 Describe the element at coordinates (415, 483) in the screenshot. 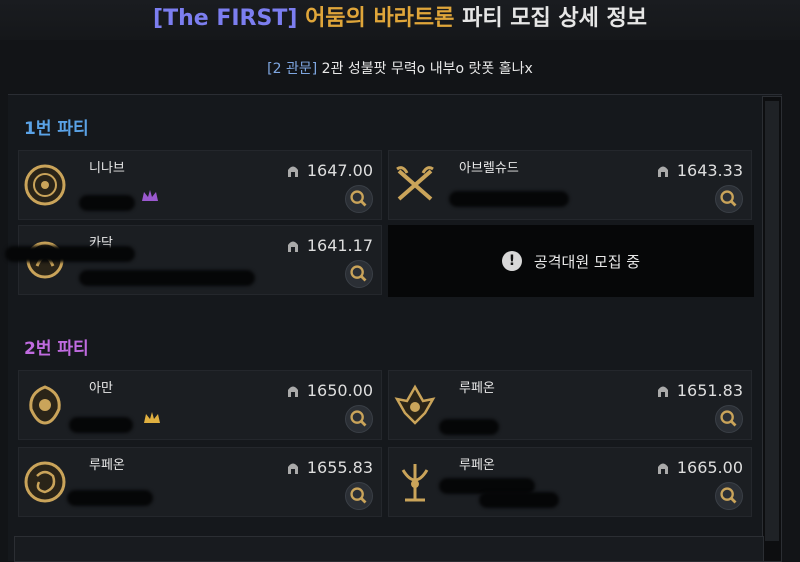

I see `sorceress-emblem-icon` at that location.